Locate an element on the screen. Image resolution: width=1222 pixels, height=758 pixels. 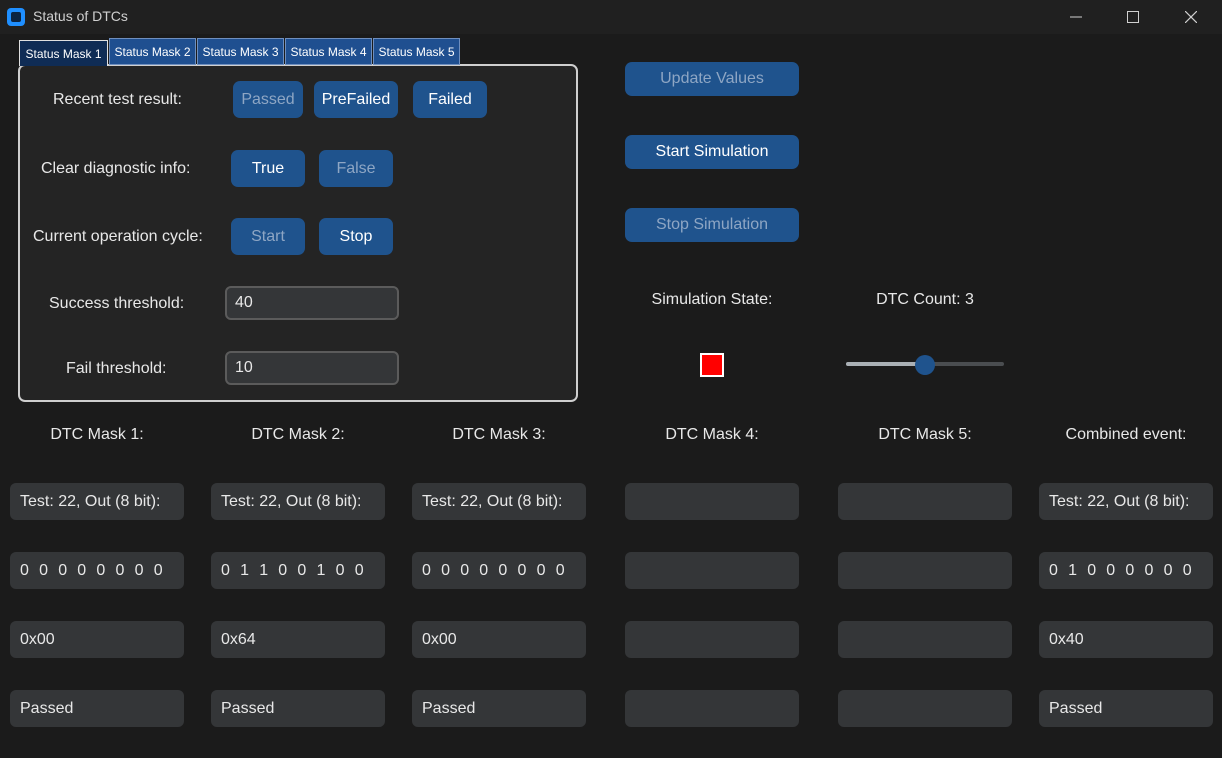
dtc-mask-4-bits-field is located at coordinates (712, 570).